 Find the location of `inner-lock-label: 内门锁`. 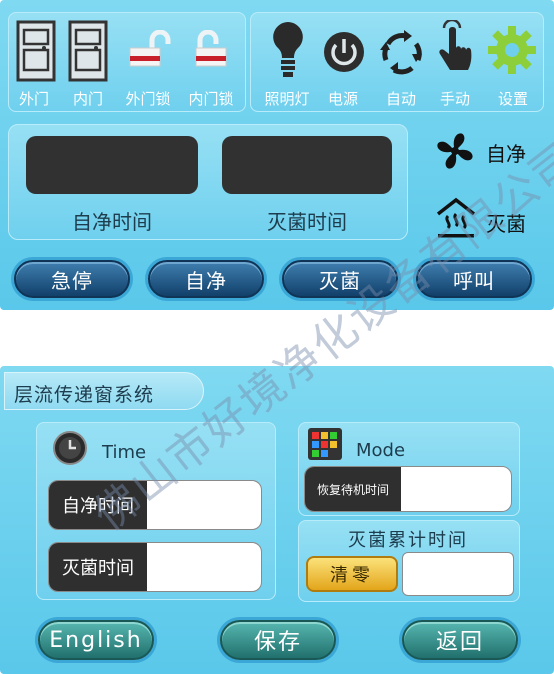

inner-lock-label: 内门锁 is located at coordinates (211, 99).